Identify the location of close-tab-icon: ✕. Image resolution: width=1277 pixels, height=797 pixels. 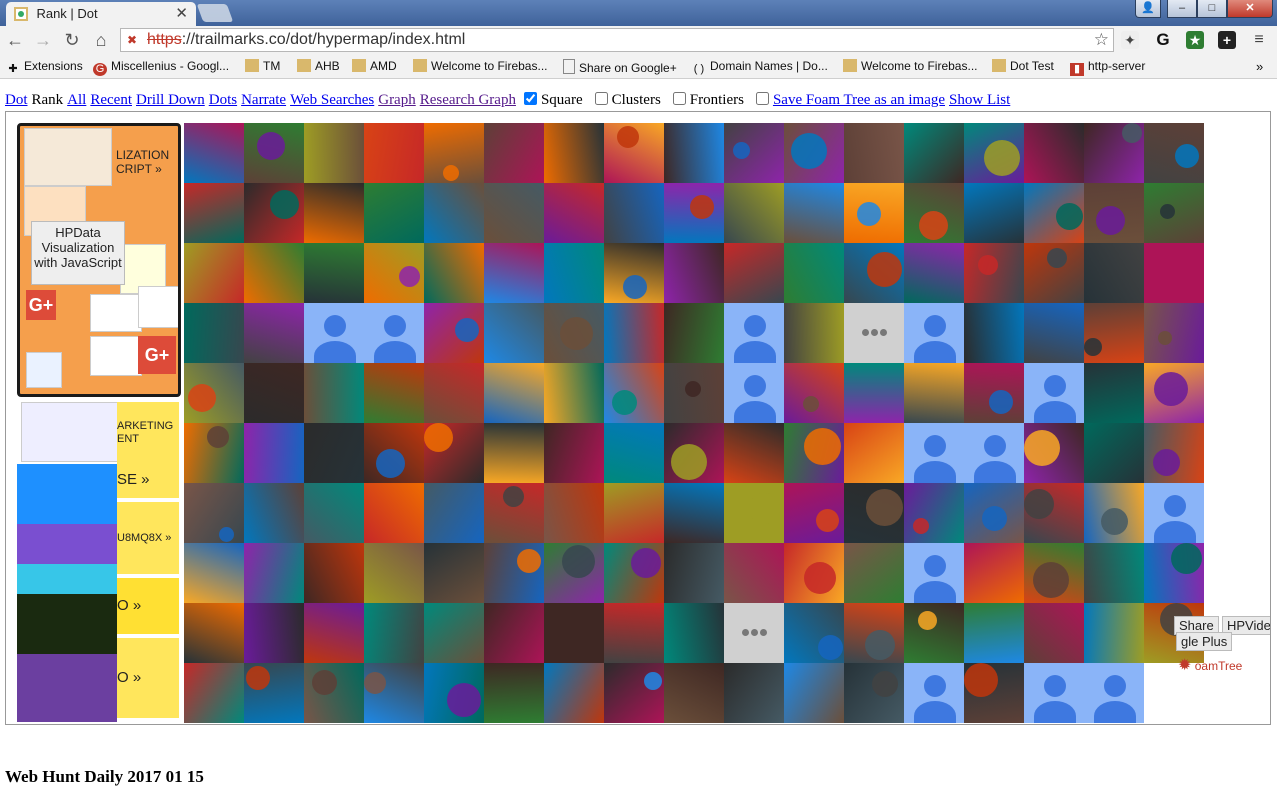
(181, 13).